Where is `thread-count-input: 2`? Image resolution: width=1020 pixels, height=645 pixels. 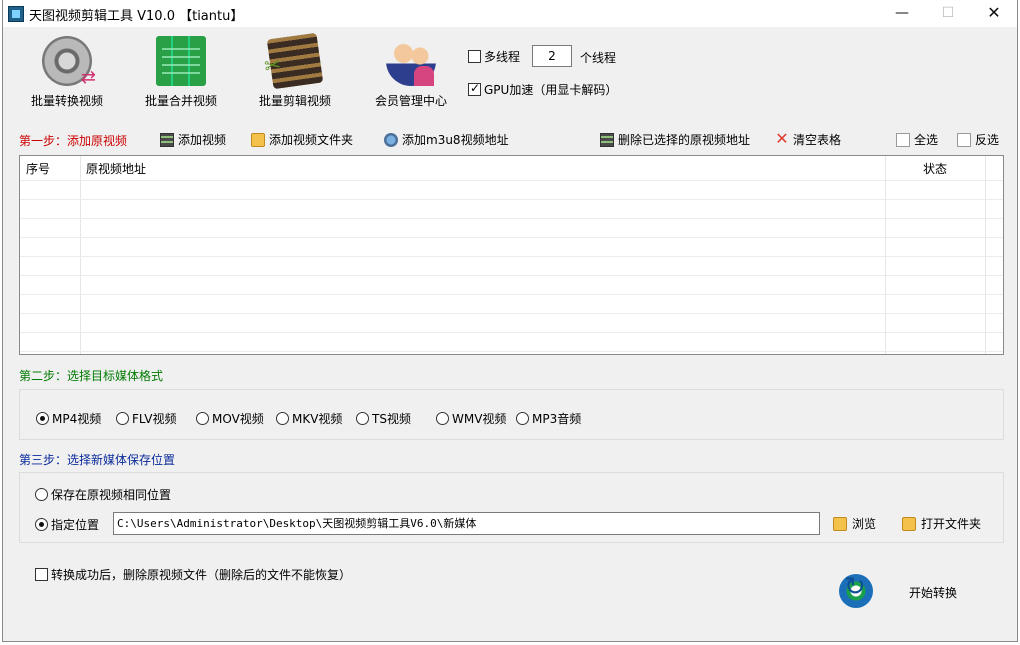 thread-count-input: 2 is located at coordinates (552, 56).